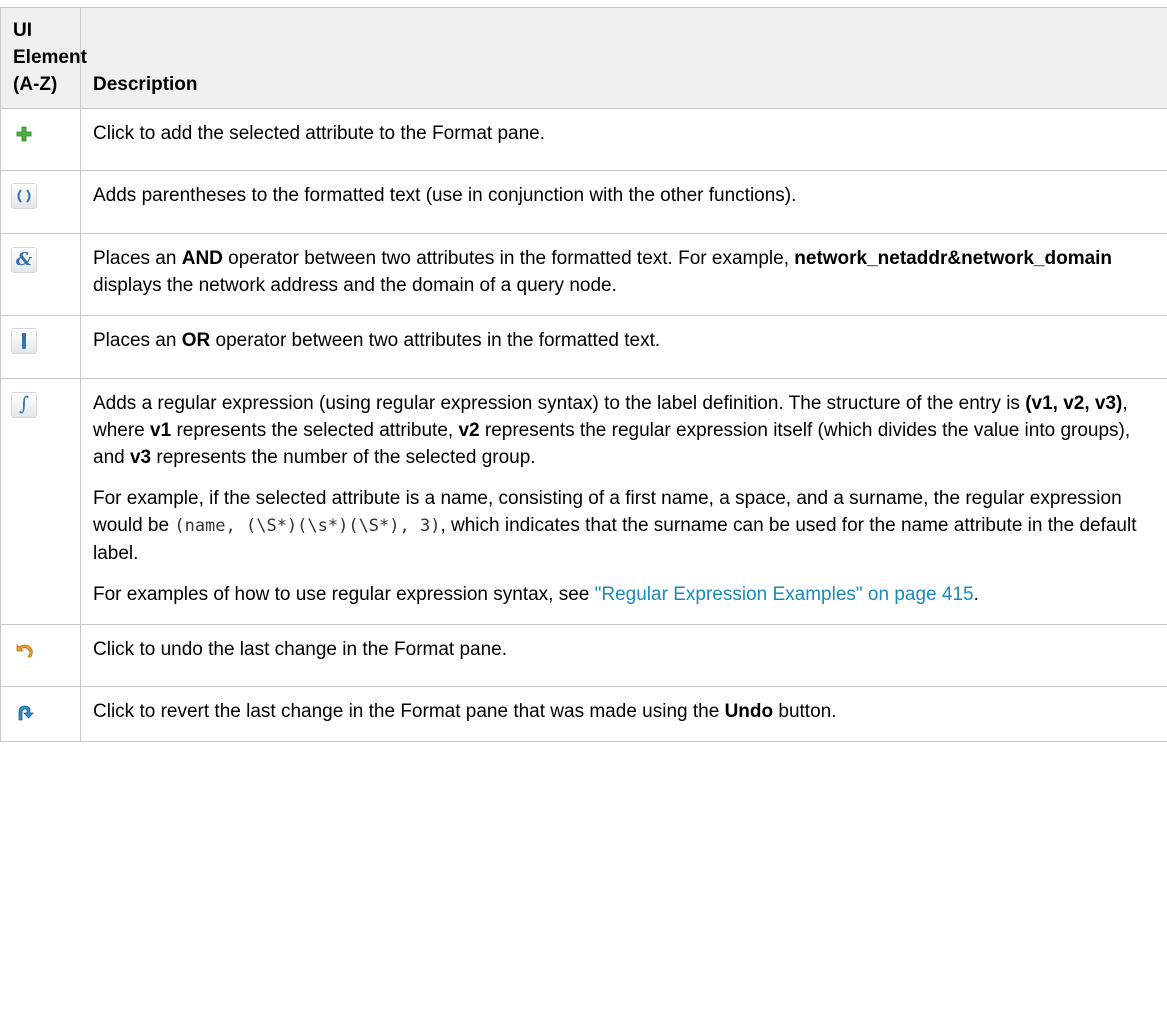 The height and width of the screenshot is (1011, 1167). What do you see at coordinates (24, 712) in the screenshot?
I see `redo-icon` at bounding box center [24, 712].